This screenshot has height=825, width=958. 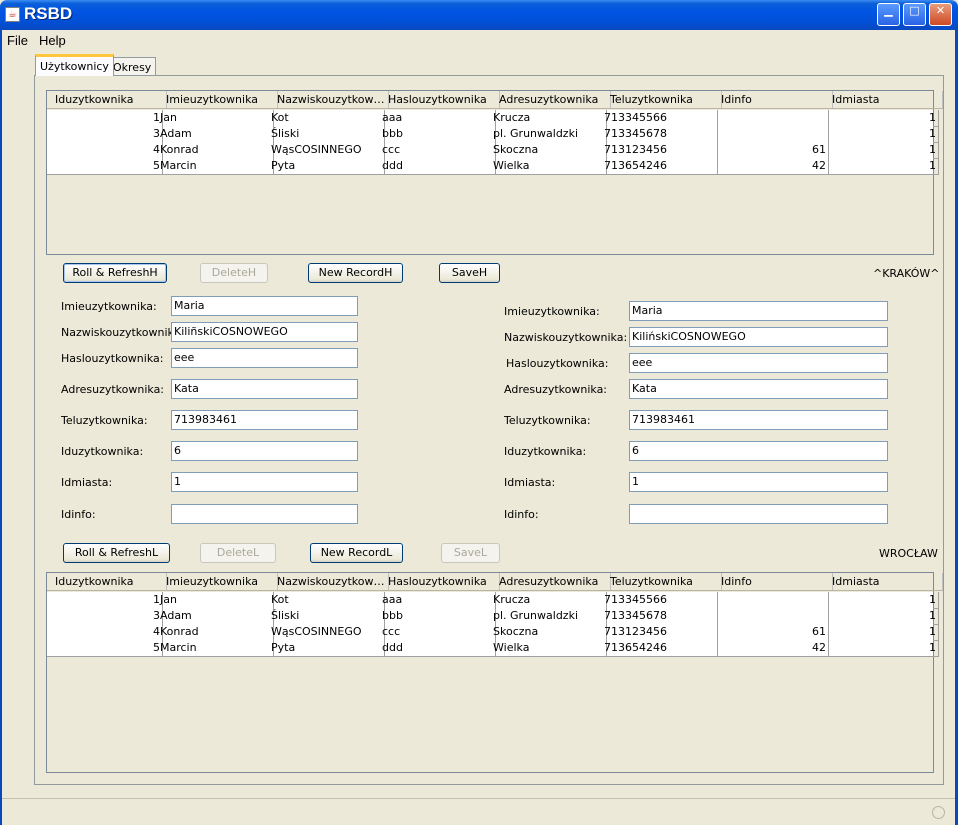 I want to click on minimize-button: ▁, so click(x=888, y=14).